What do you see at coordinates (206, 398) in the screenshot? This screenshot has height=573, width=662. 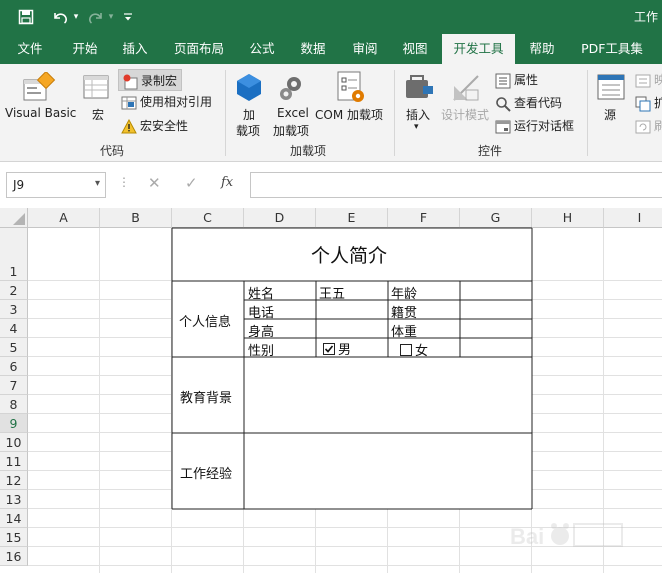 I see `section-education: 教育背景` at bounding box center [206, 398].